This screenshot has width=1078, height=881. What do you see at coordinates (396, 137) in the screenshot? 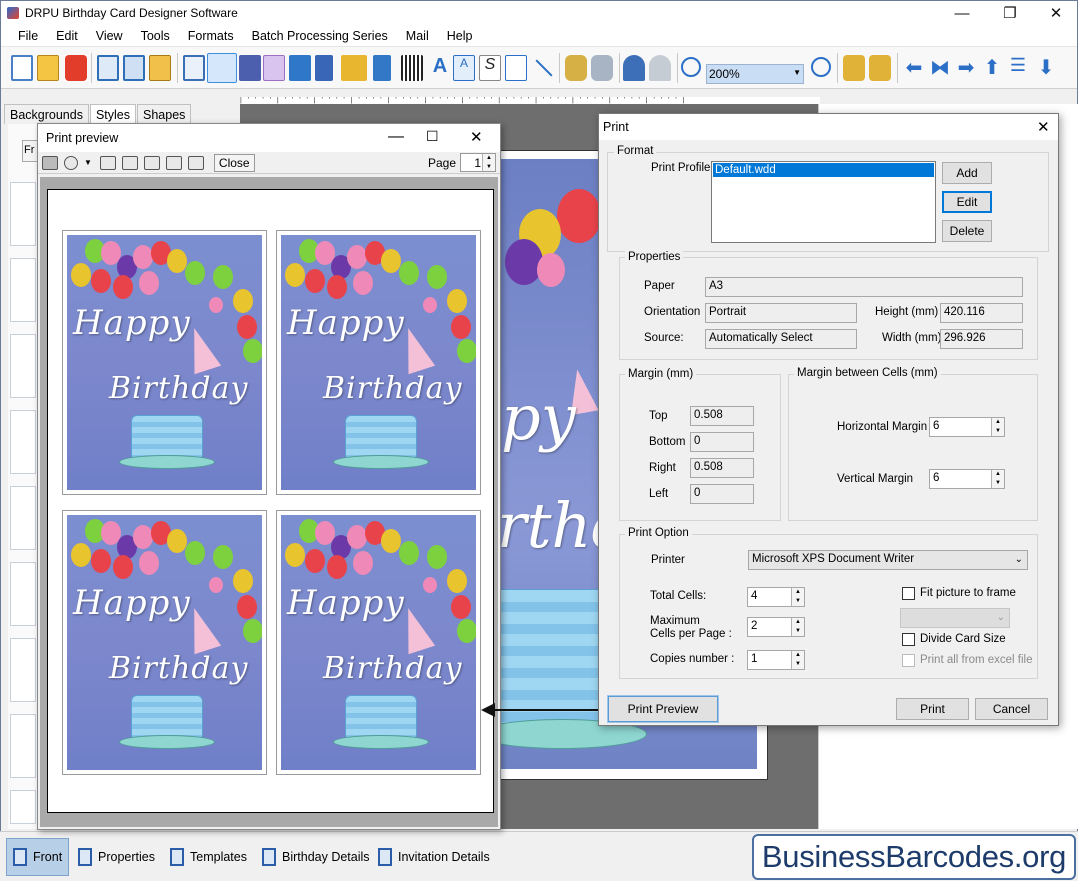
I see `minimize-icon: —` at bounding box center [396, 137].